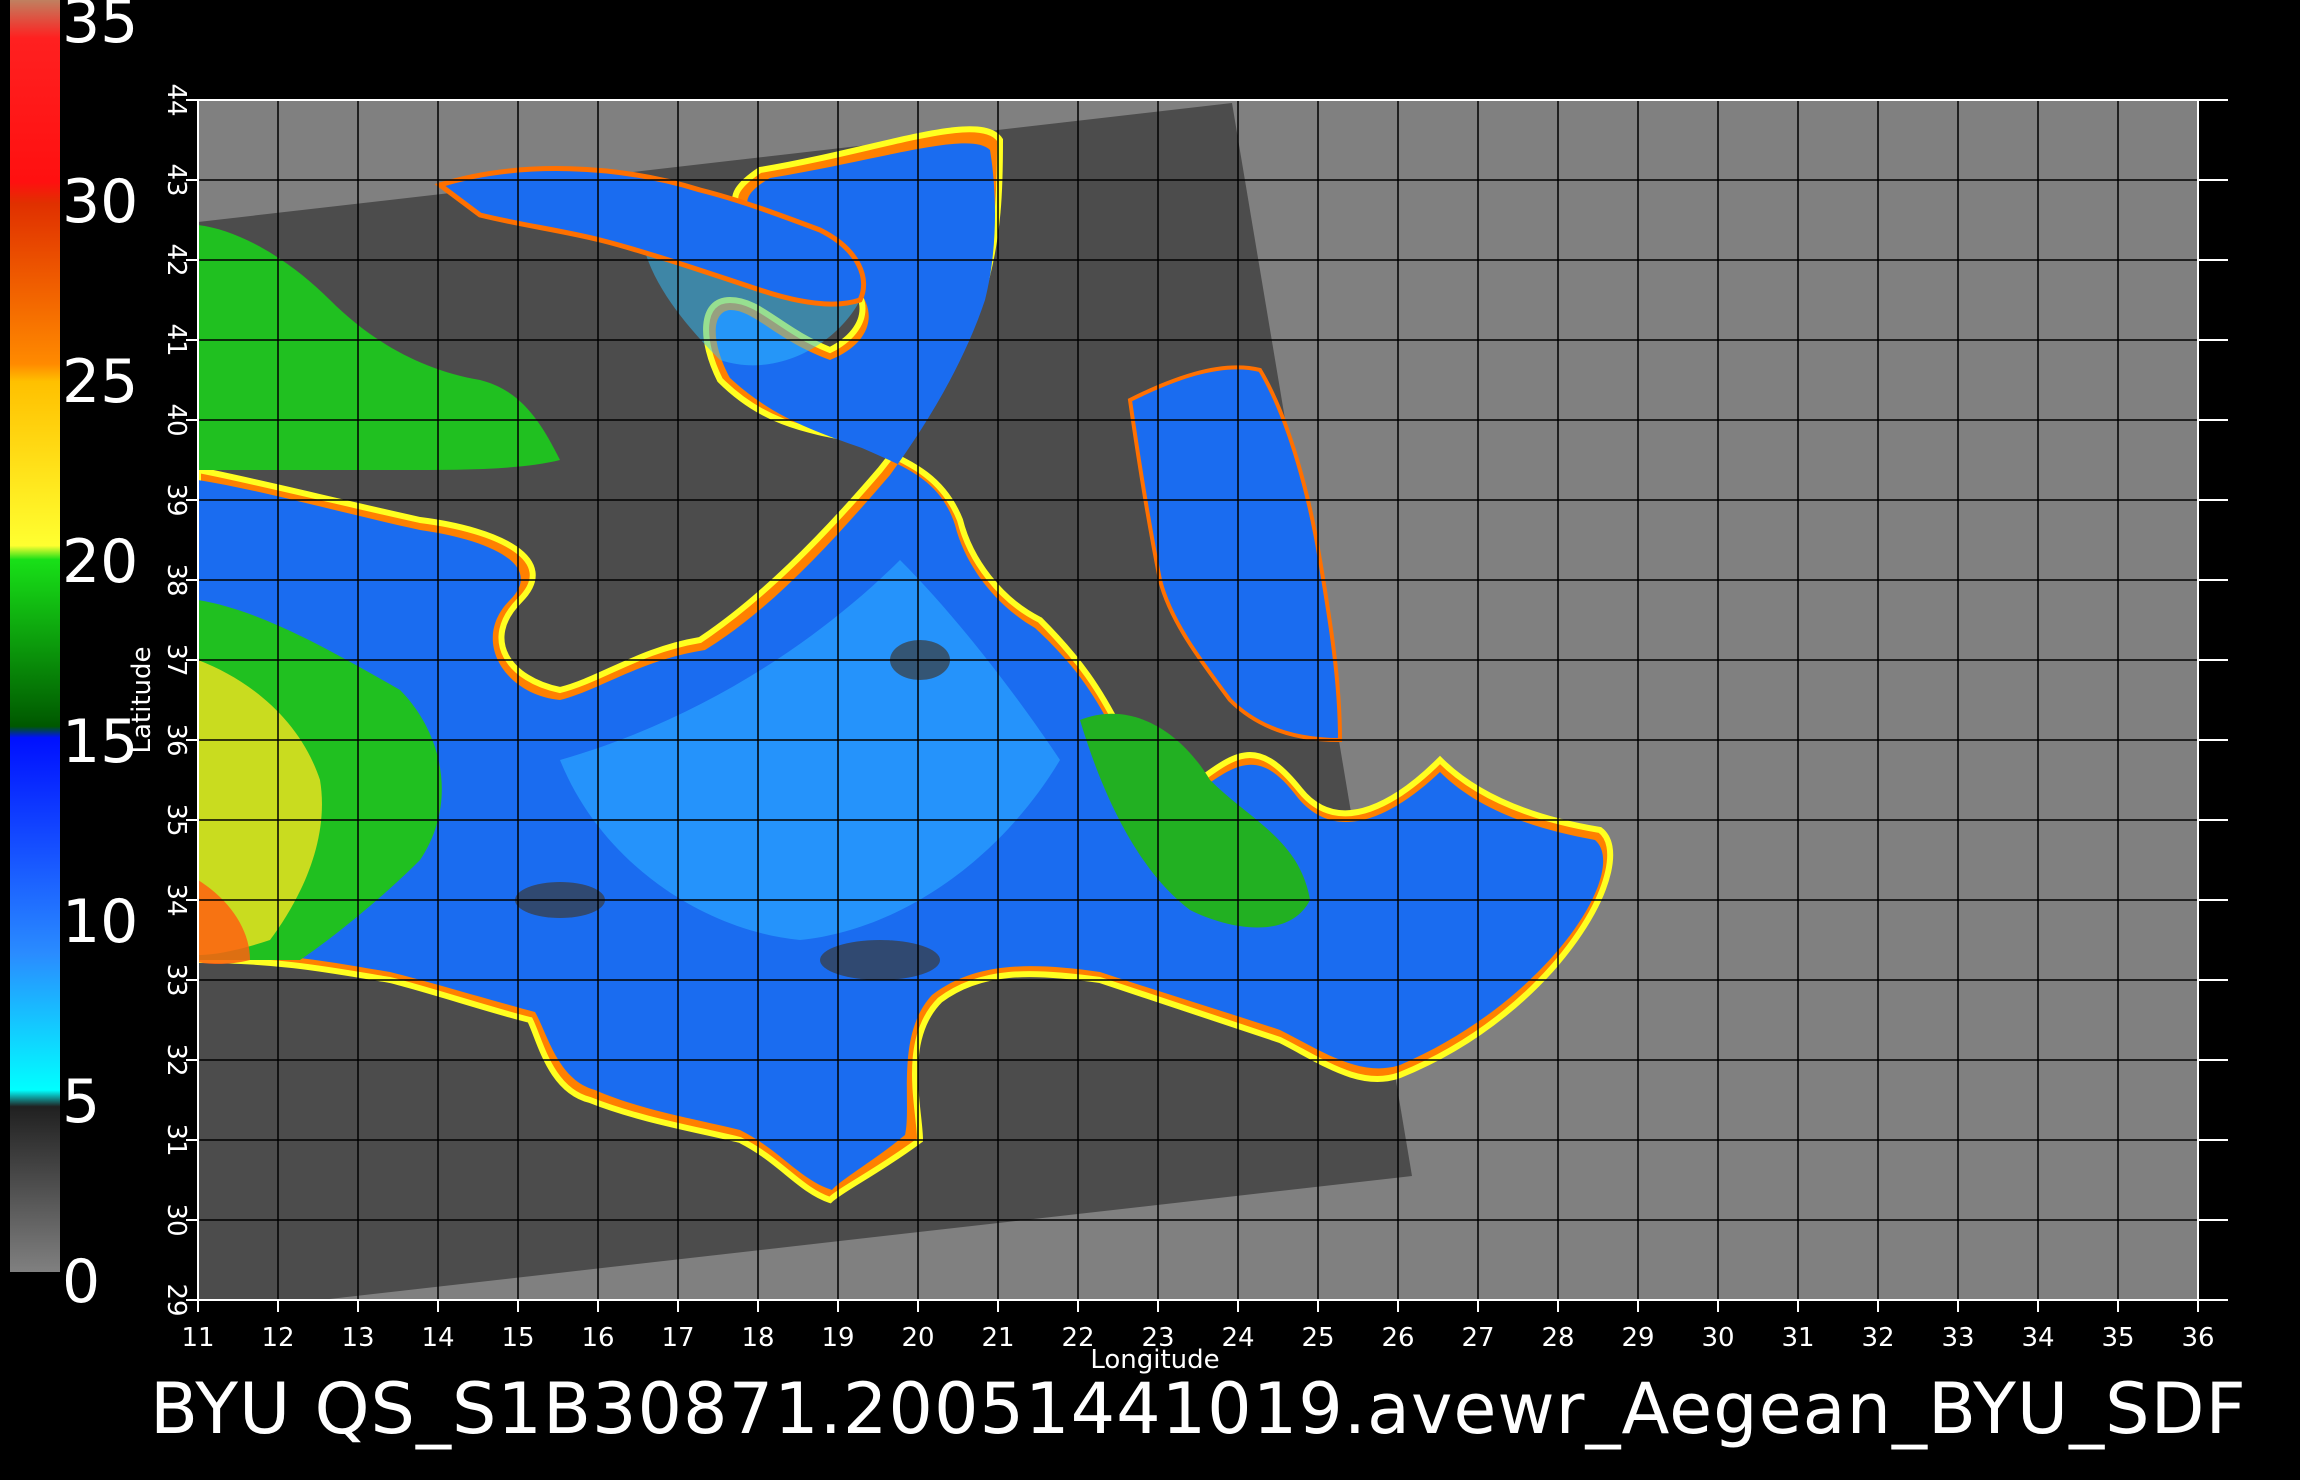  I want to click on y-tick-label: 34, so click(176, 899).